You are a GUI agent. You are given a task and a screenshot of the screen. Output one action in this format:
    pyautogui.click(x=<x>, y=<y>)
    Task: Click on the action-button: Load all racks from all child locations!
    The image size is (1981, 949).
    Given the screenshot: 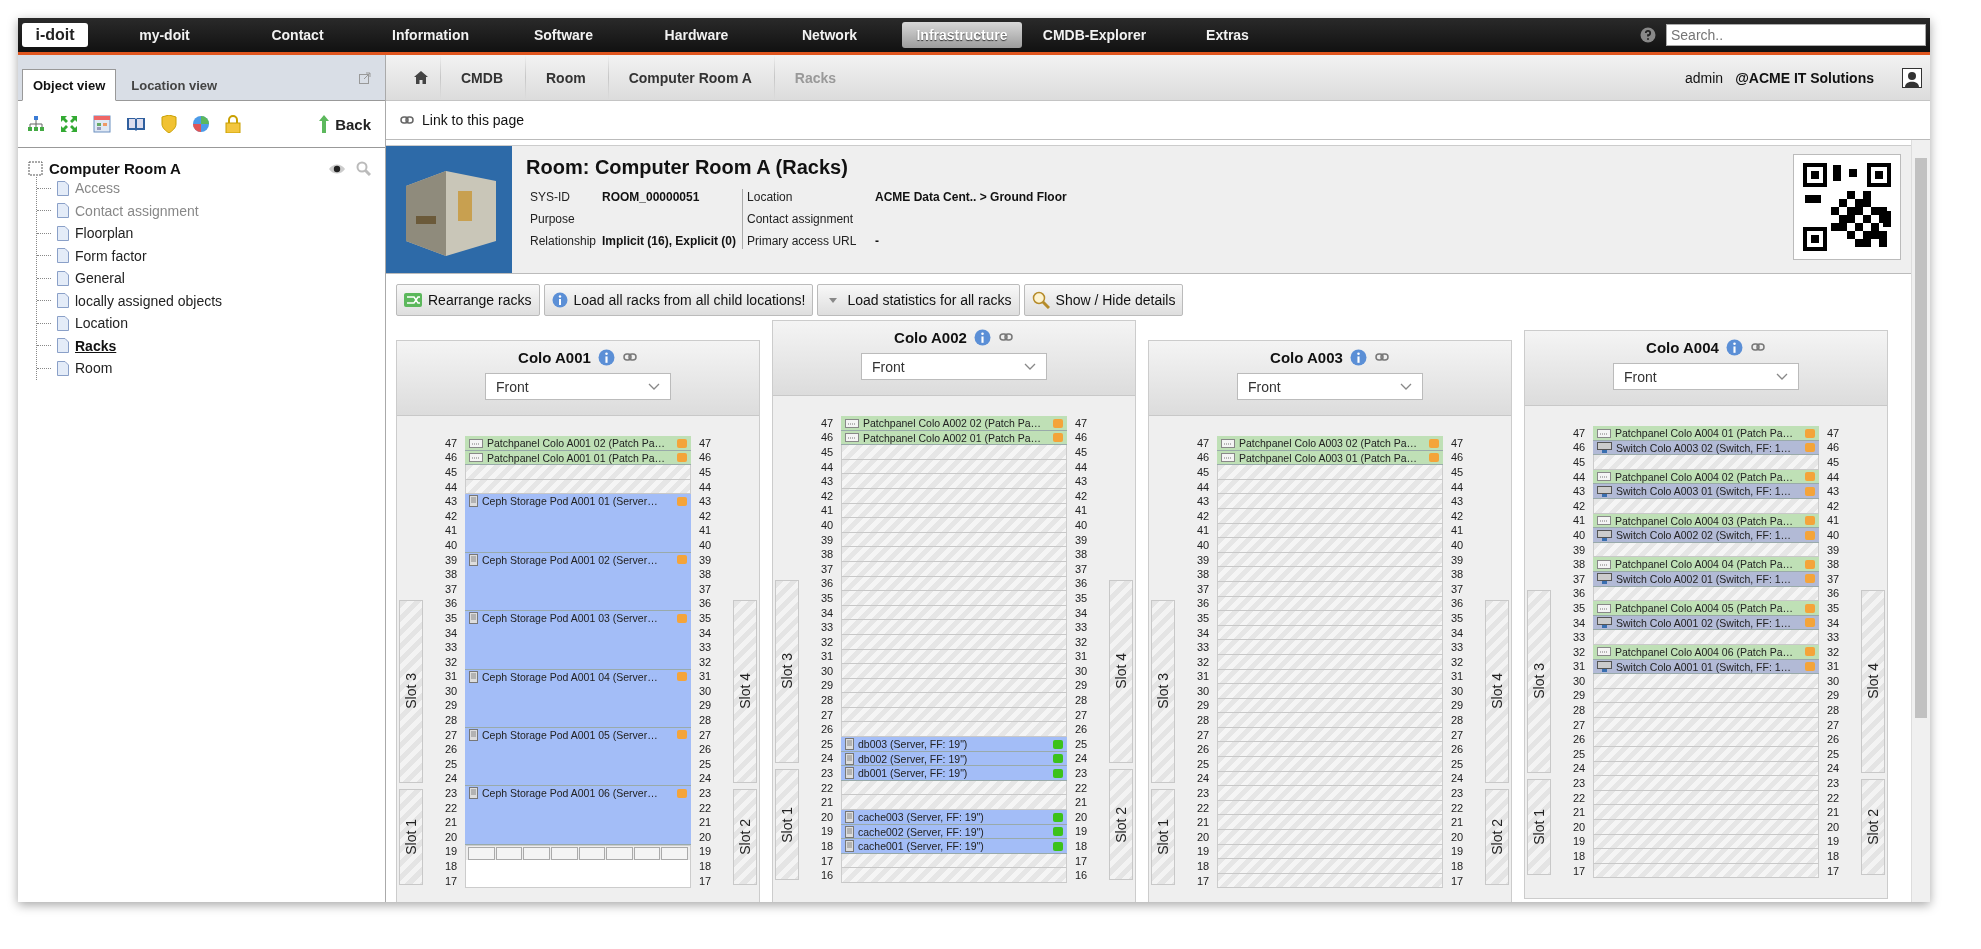 What is the action you would take?
    pyautogui.click(x=678, y=300)
    